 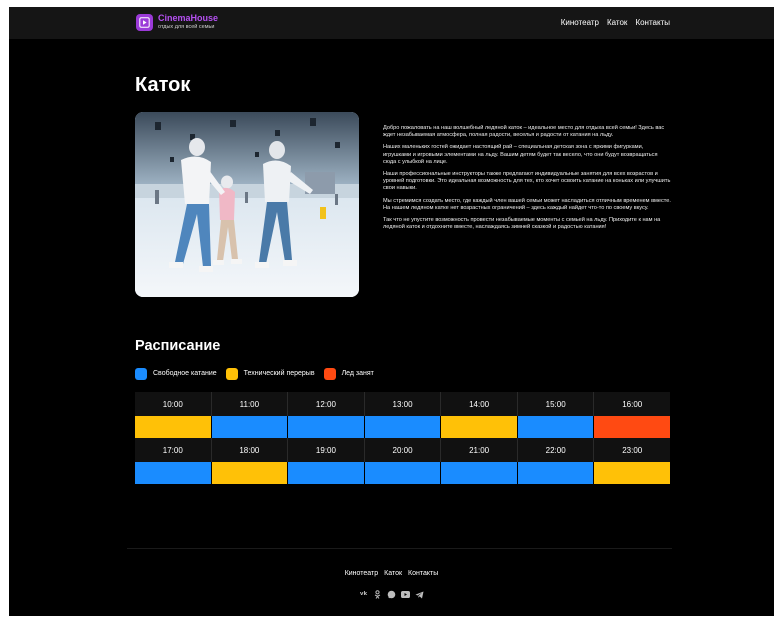 What do you see at coordinates (249, 450) in the screenshot?
I see `schedule-time-cell: 18:00` at bounding box center [249, 450].